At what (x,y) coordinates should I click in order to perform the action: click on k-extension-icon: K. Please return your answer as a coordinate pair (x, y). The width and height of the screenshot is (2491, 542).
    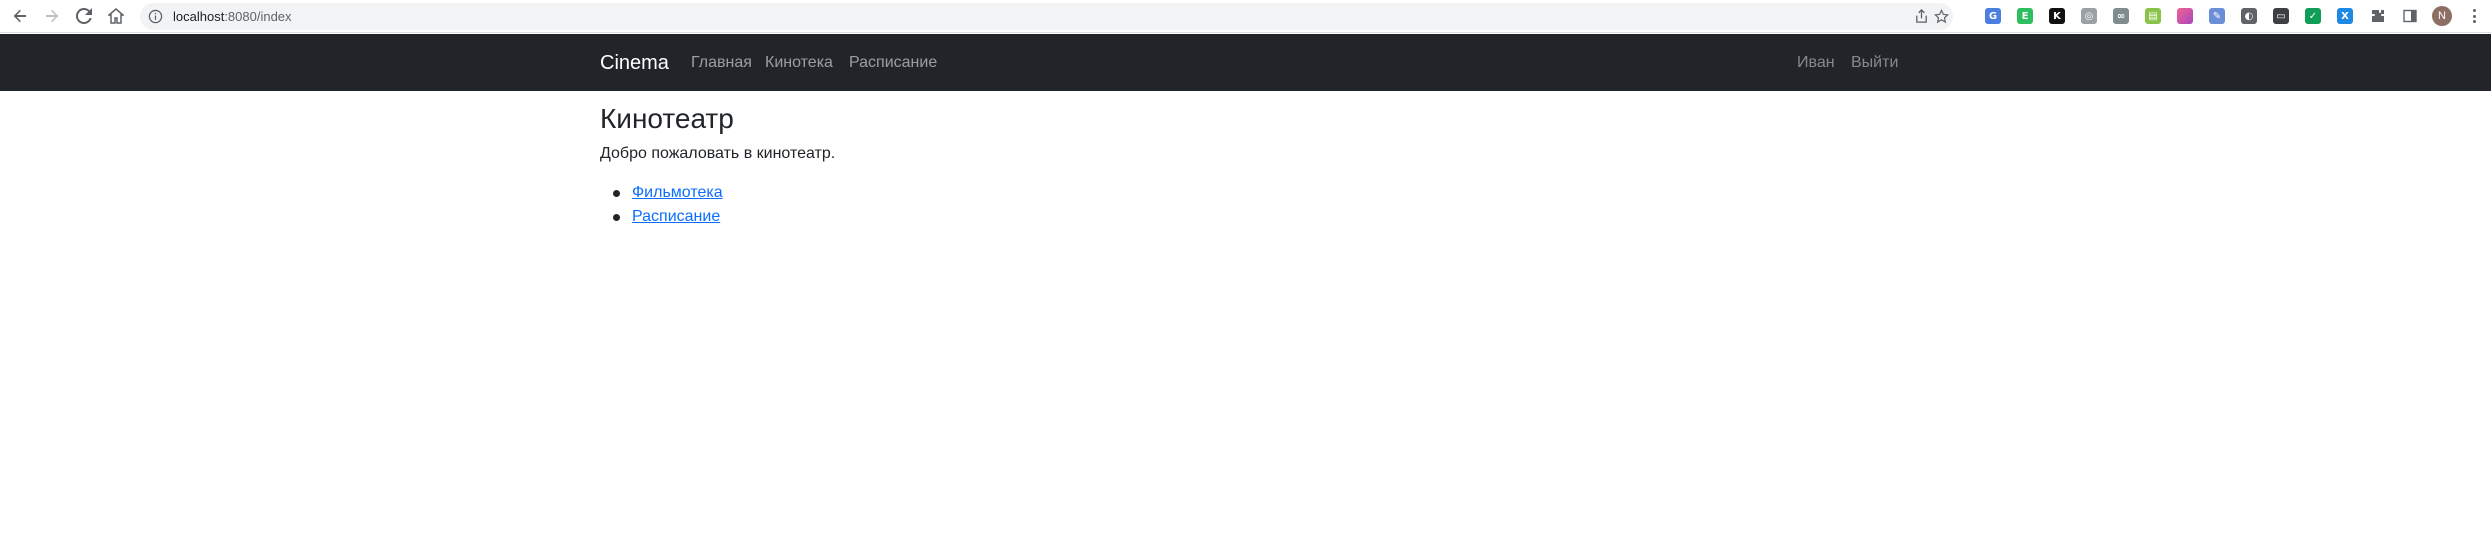
    Looking at the image, I should click on (2057, 16).